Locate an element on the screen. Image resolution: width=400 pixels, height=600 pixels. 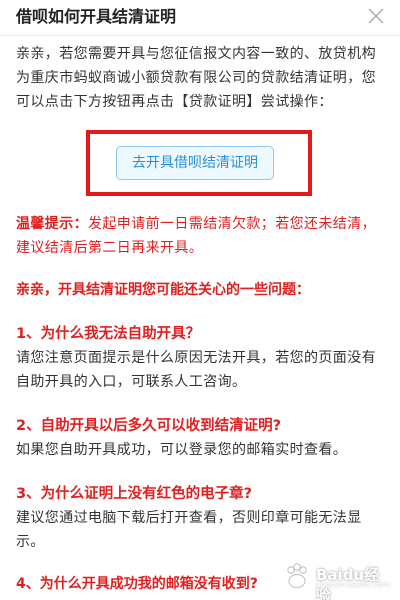
faq-question: 3、为什么证明上没有红色的电子章? is located at coordinates (134, 494).